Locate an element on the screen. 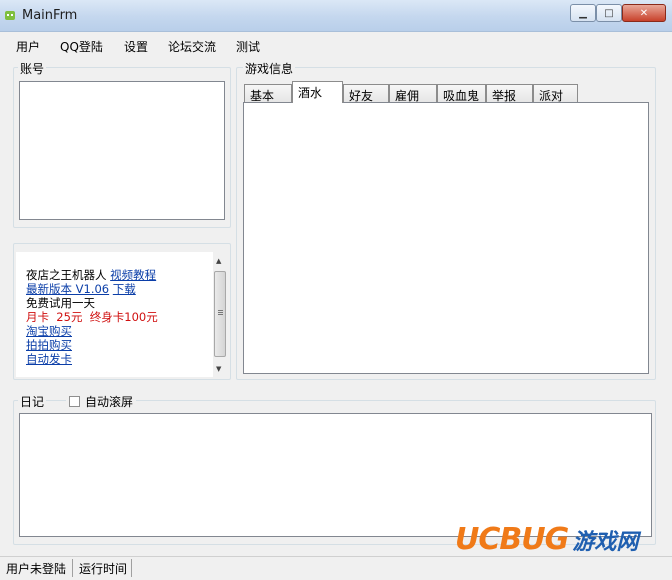 This screenshot has height=580, width=672. maximize-icon: □ is located at coordinates (609, 13).